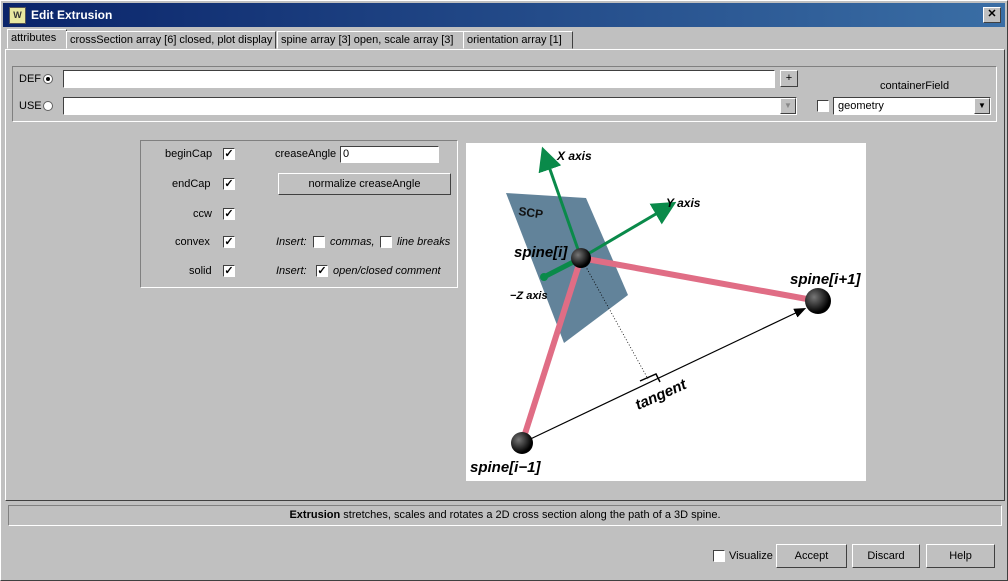 The image size is (1008, 581). I want to click on add-button: +, so click(789, 78).